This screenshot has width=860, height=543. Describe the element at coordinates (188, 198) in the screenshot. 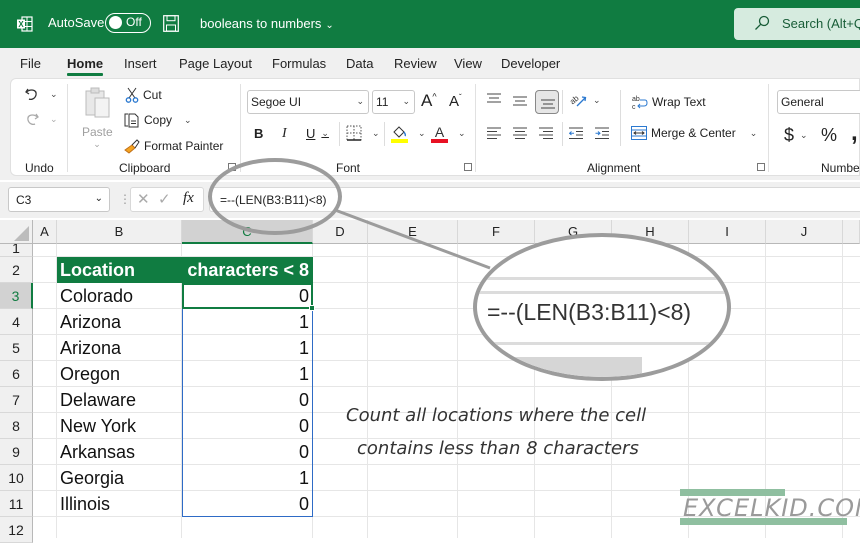

I see `insert-function-icon: fx` at that location.